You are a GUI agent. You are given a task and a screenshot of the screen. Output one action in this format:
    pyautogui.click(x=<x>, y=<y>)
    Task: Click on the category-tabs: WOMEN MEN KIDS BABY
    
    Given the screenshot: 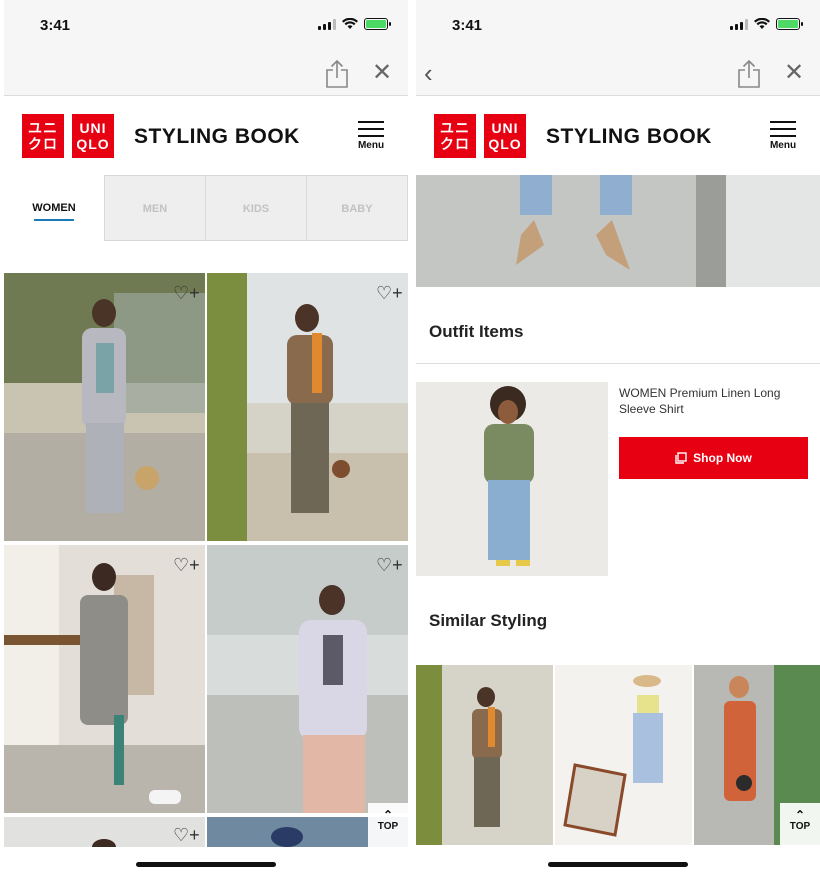 What is the action you would take?
    pyautogui.click(x=206, y=208)
    